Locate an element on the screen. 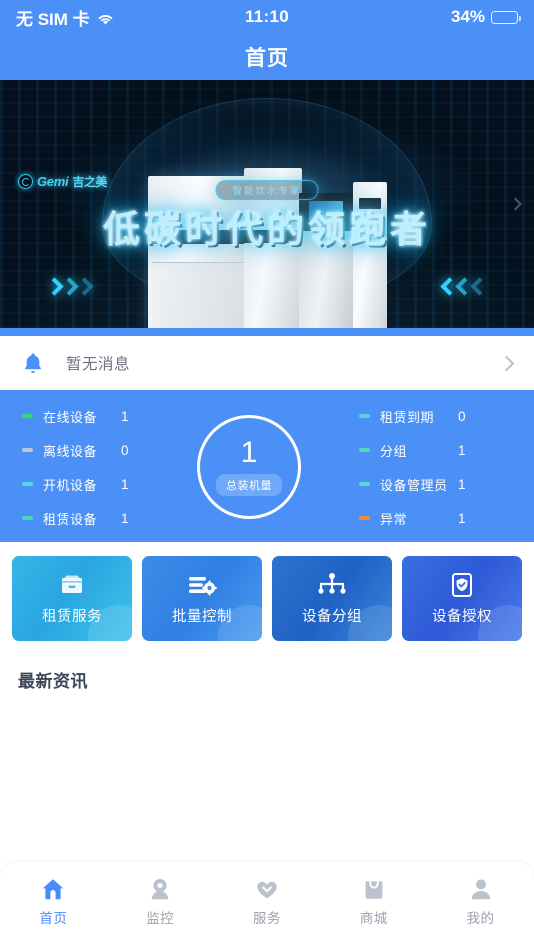 This screenshot has width=534, height=950. navigation-bar: 首页 is located at coordinates (267, 57).